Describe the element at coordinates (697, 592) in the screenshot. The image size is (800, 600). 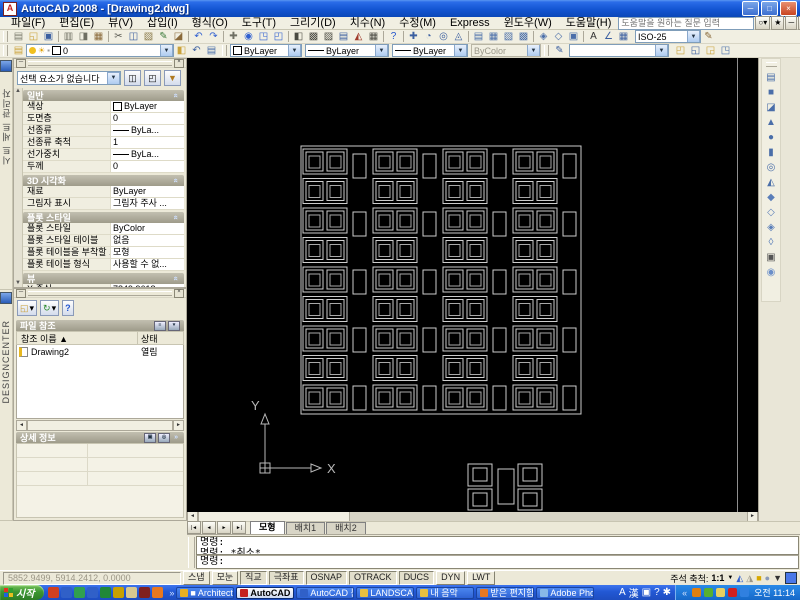
I see `tray-messenger-icon` at that location.